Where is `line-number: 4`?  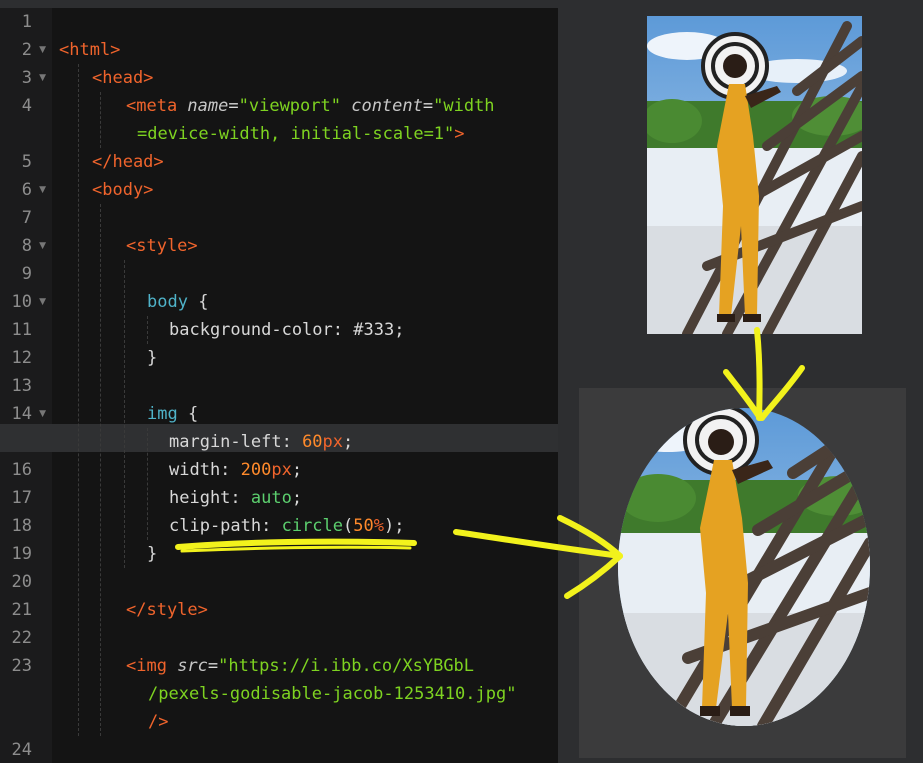 line-number: 4 is located at coordinates (26, 106).